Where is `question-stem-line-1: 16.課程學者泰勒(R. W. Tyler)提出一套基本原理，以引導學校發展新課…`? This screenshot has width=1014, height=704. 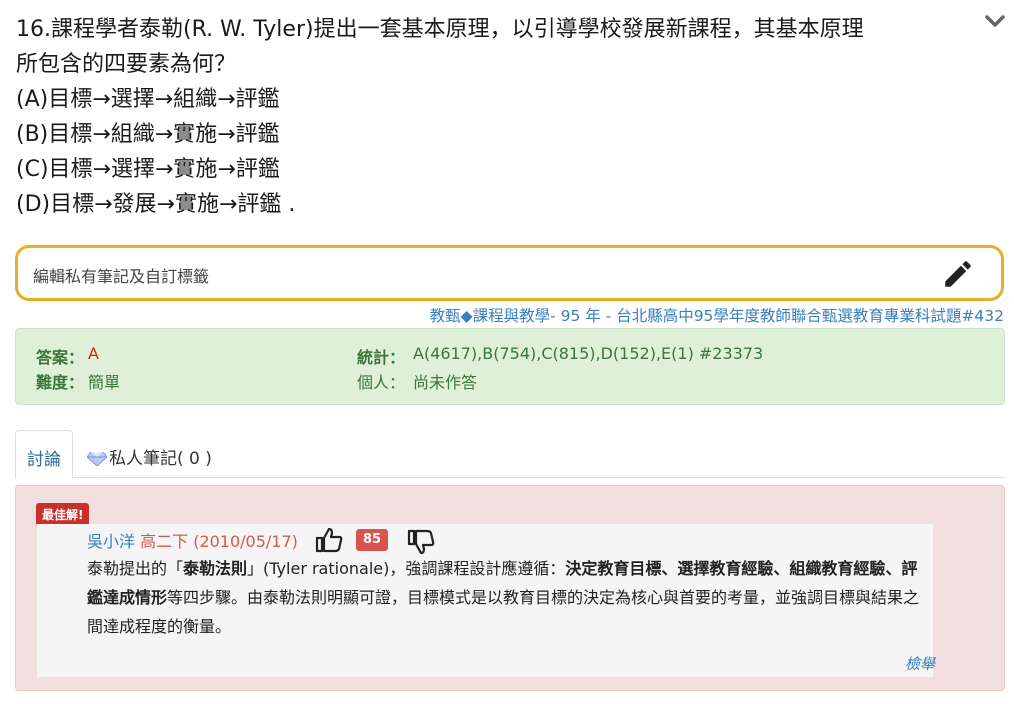 question-stem-line-1: 16.課程學者泰勒(R. W. Tyler)提出一套基本原理，以引導學校發展新課… is located at coordinates (440, 29).